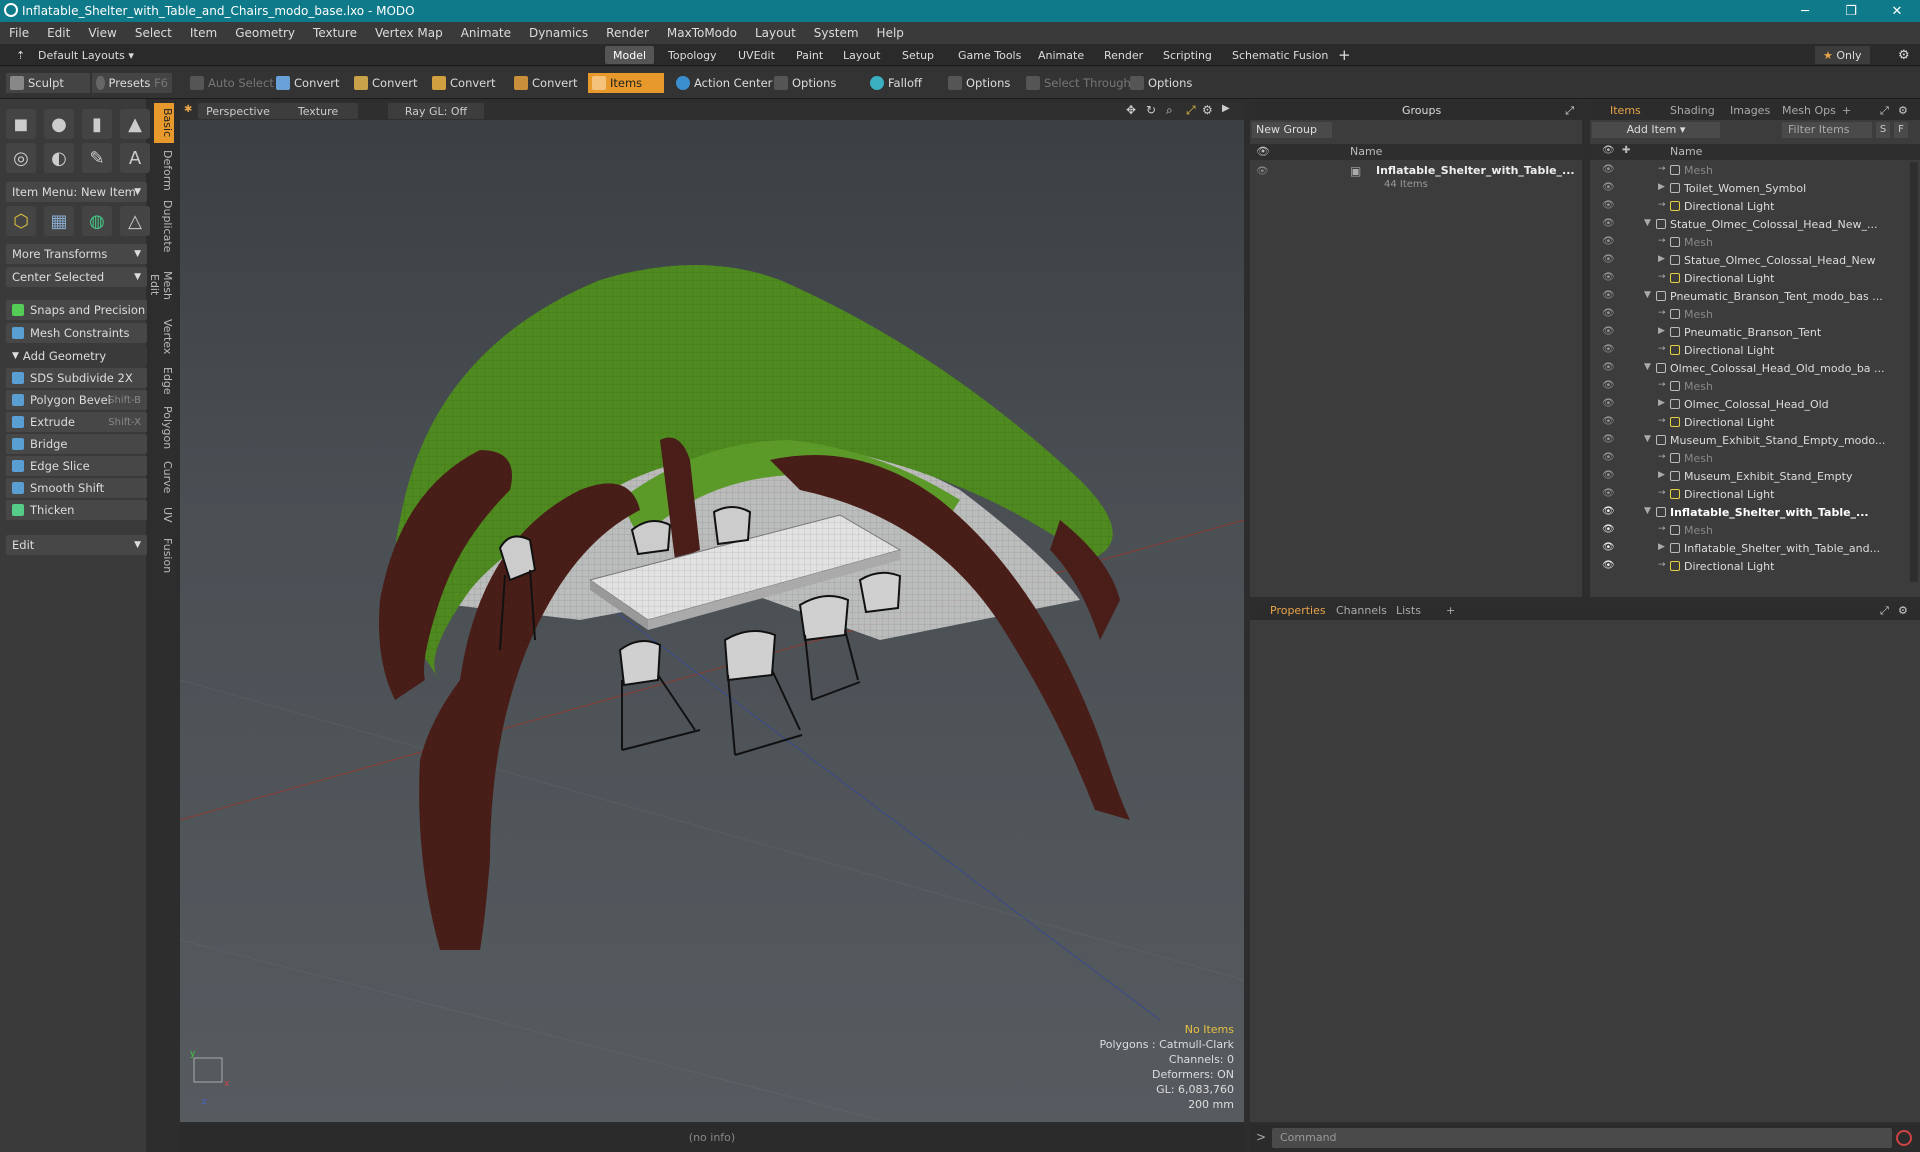 This screenshot has width=1920, height=1152. What do you see at coordinates (164, 170) in the screenshot?
I see `tab-deform: Deform` at bounding box center [164, 170].